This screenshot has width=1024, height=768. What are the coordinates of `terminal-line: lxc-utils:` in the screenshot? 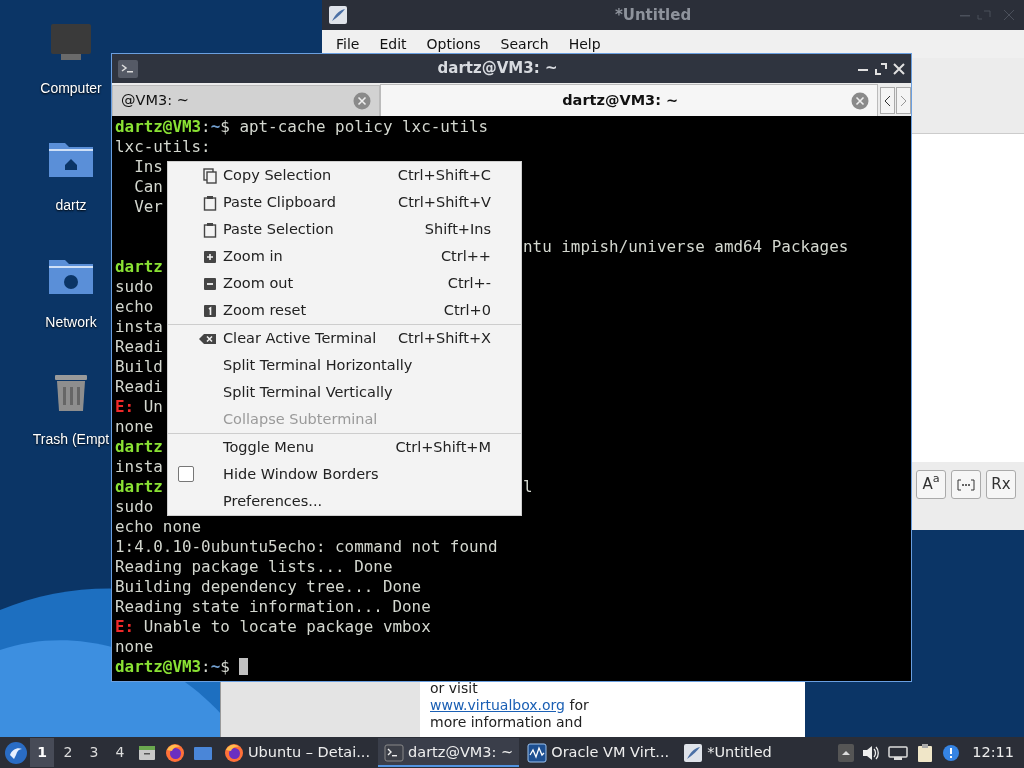 It's located at (163, 146).